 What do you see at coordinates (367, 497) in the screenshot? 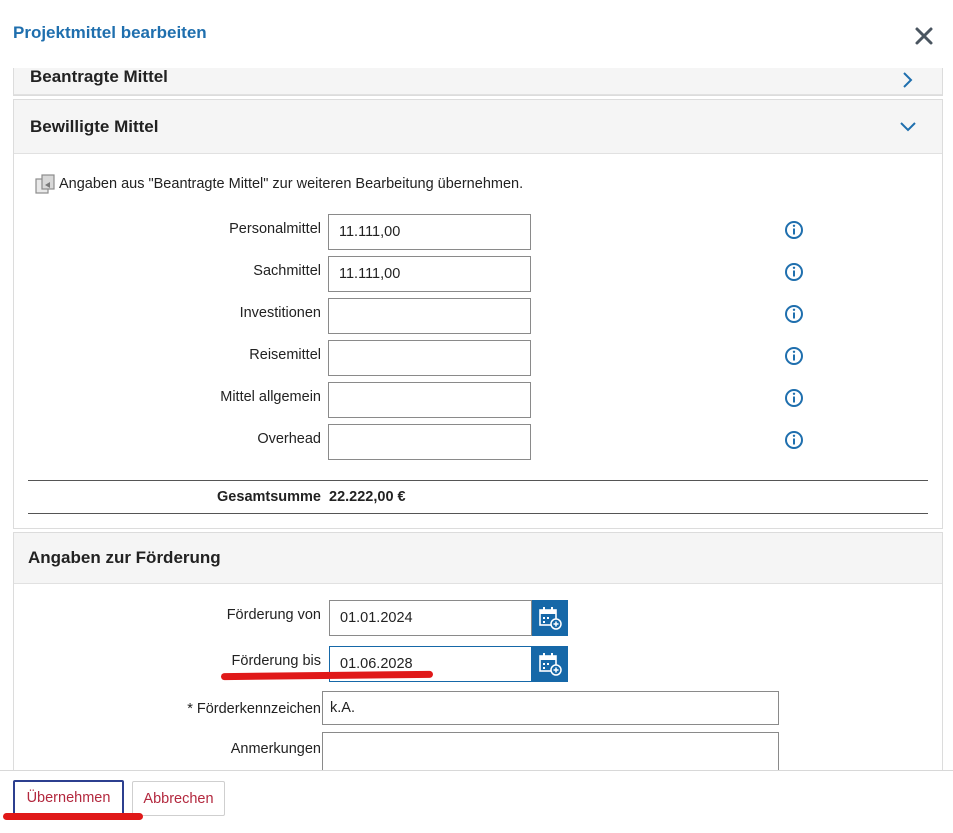
I see `total-value: 22.222,00 €` at bounding box center [367, 497].